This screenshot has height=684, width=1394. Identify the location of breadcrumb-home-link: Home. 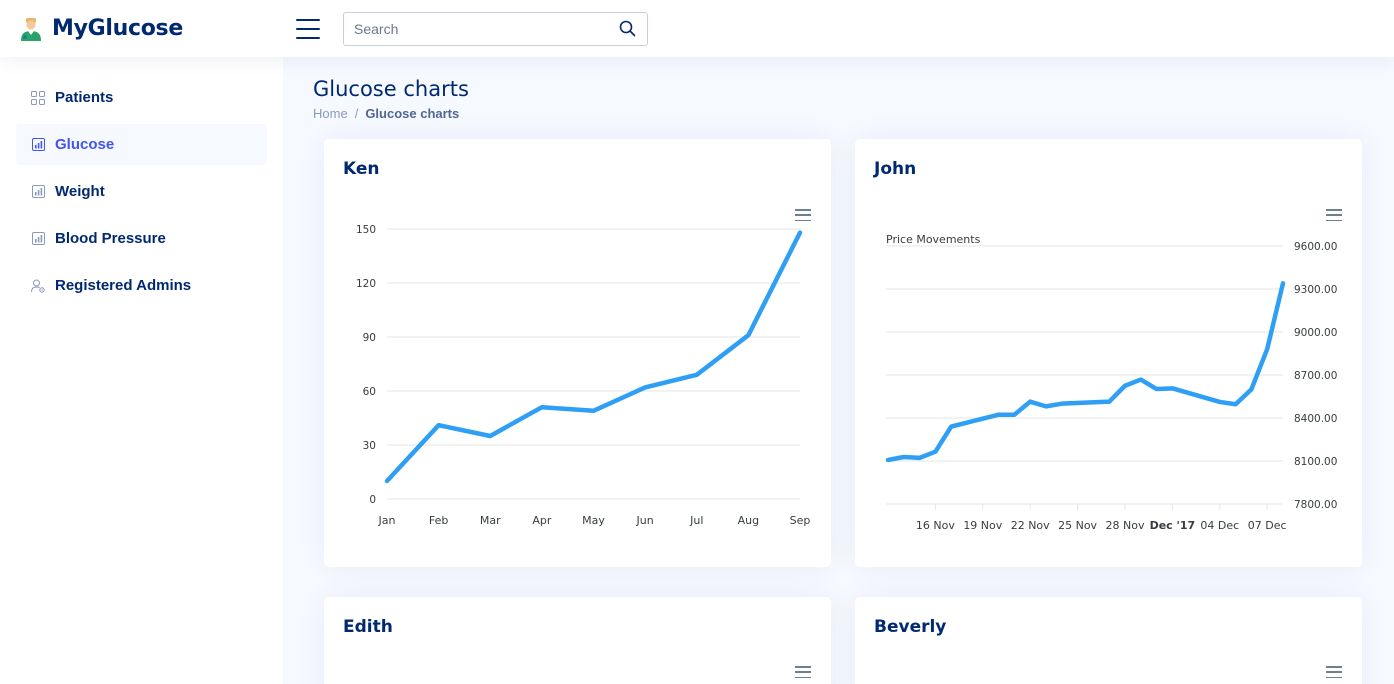
(330, 113).